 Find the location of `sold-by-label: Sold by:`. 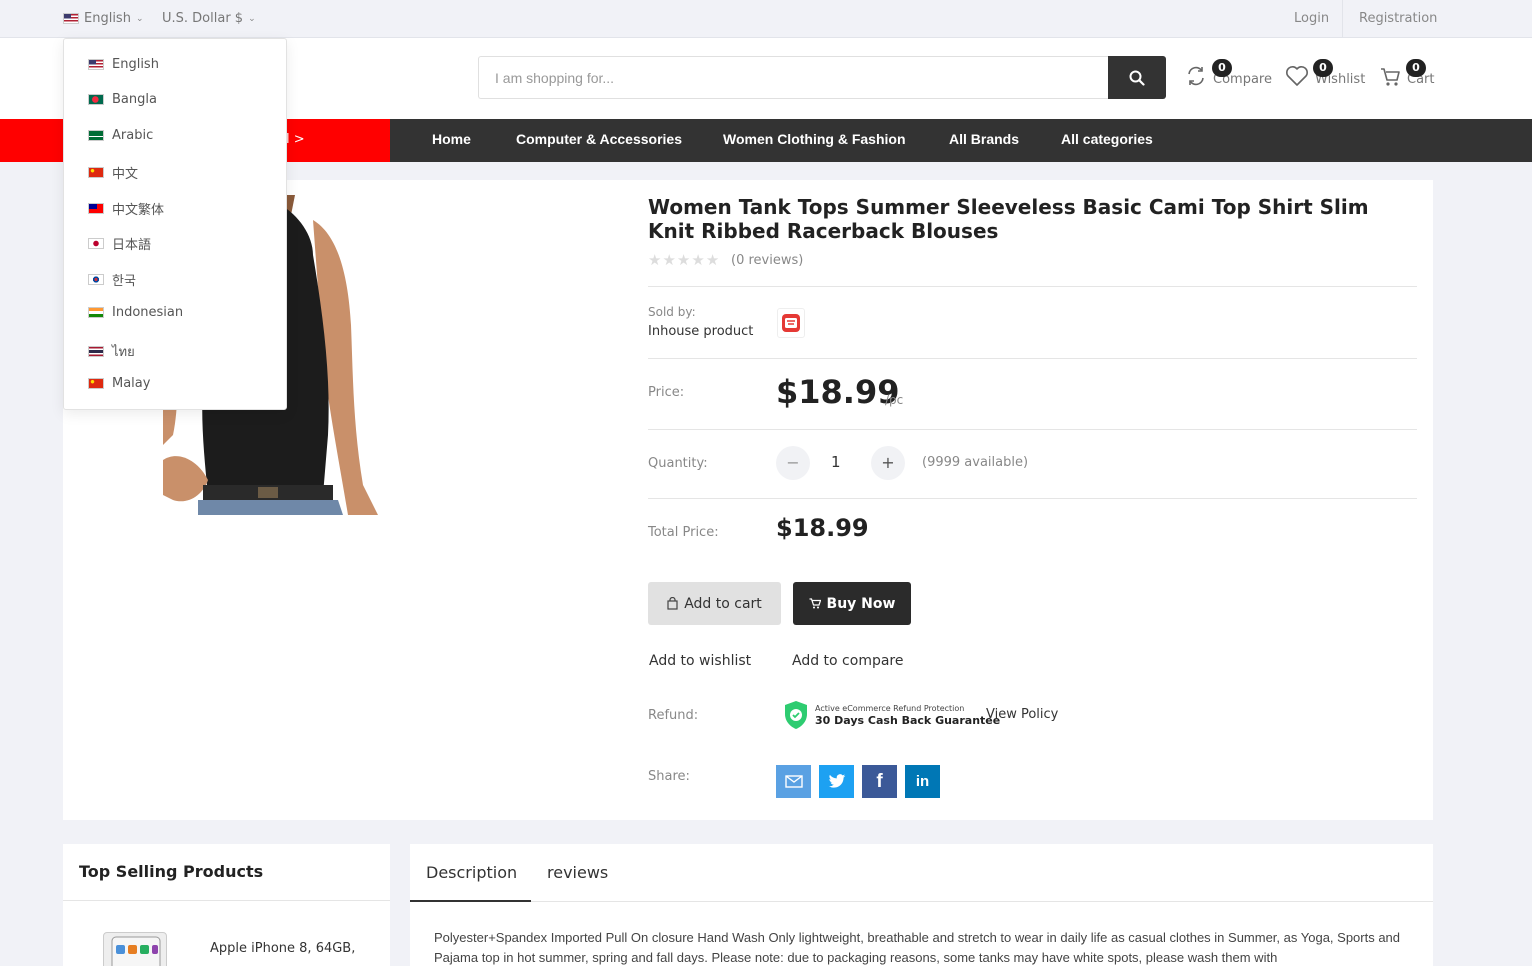

sold-by-label: Sold by: is located at coordinates (672, 312).